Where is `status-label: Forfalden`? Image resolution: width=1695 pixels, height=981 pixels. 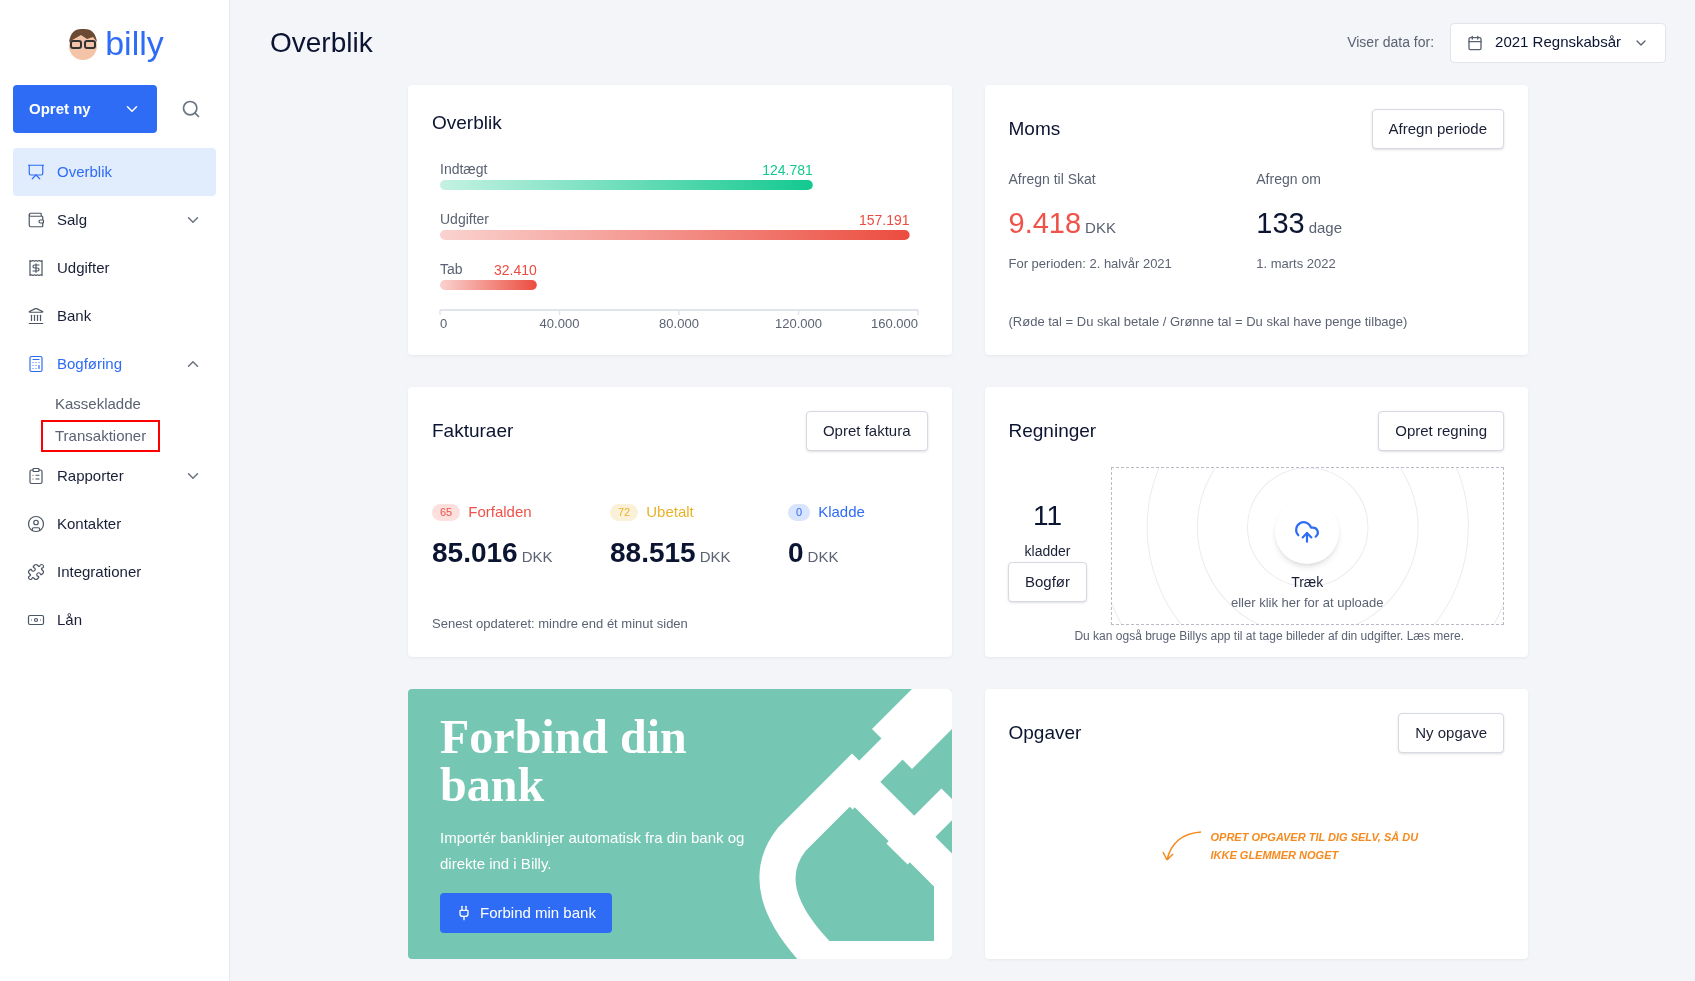
status-label: Forfalden is located at coordinates (500, 512).